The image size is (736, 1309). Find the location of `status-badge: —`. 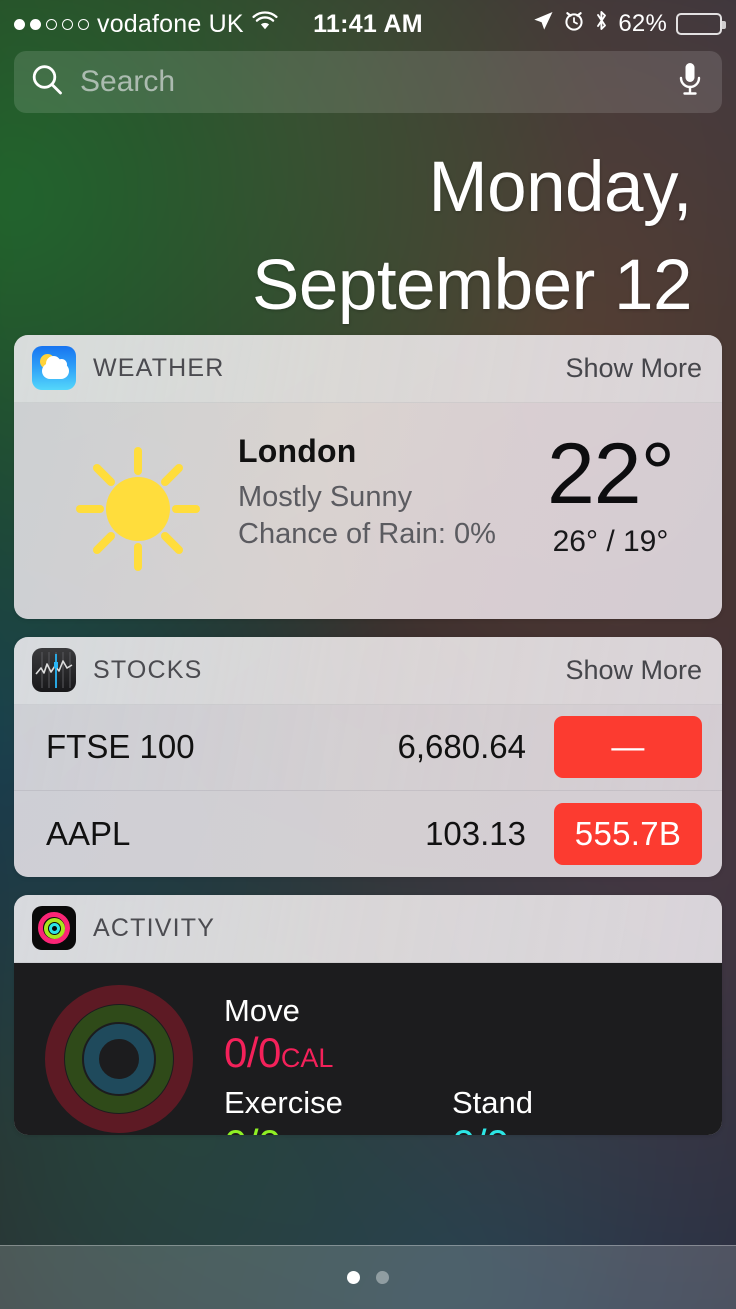

status-badge: — is located at coordinates (628, 747).